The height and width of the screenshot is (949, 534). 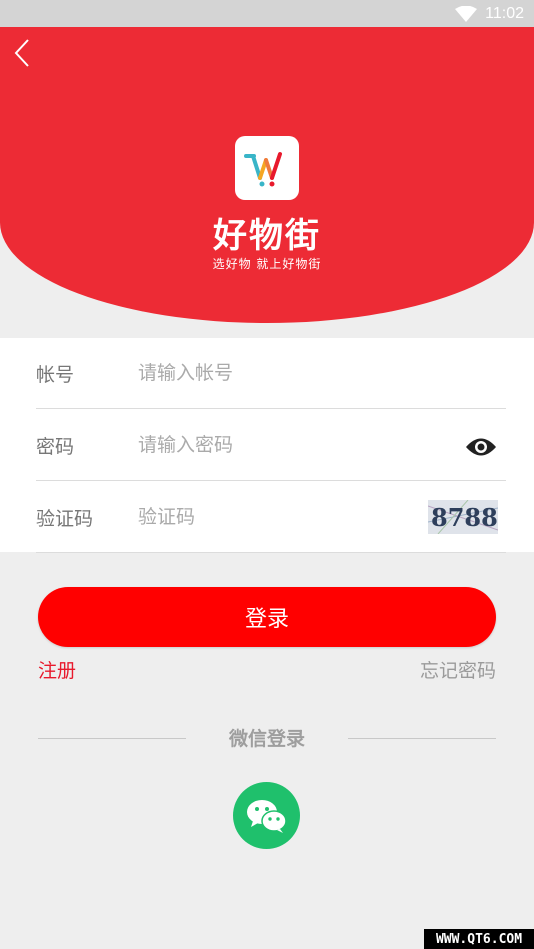 I want to click on divider-right, so click(x=422, y=738).